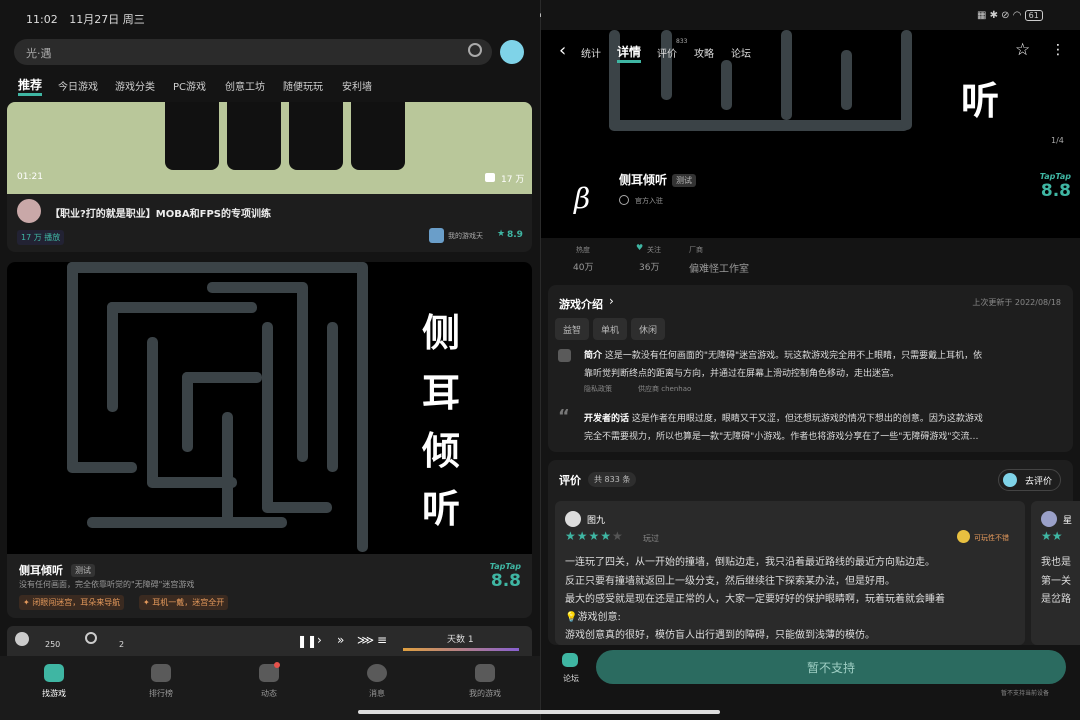  I want to click on taptap-score-value: 8.8, so click(505, 581).